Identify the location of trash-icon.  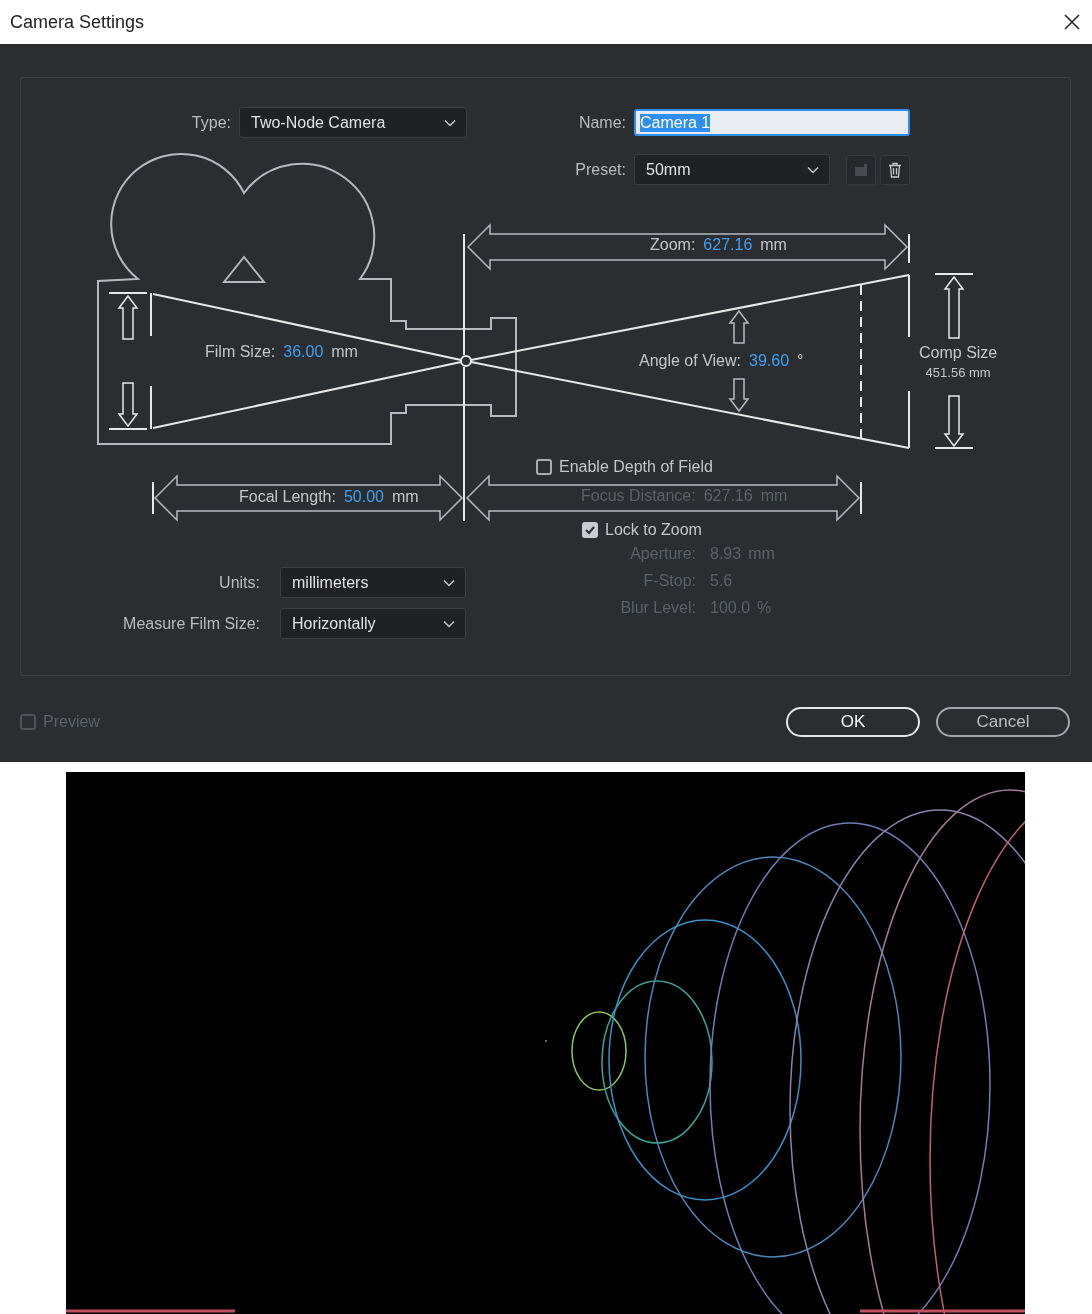
(895, 169).